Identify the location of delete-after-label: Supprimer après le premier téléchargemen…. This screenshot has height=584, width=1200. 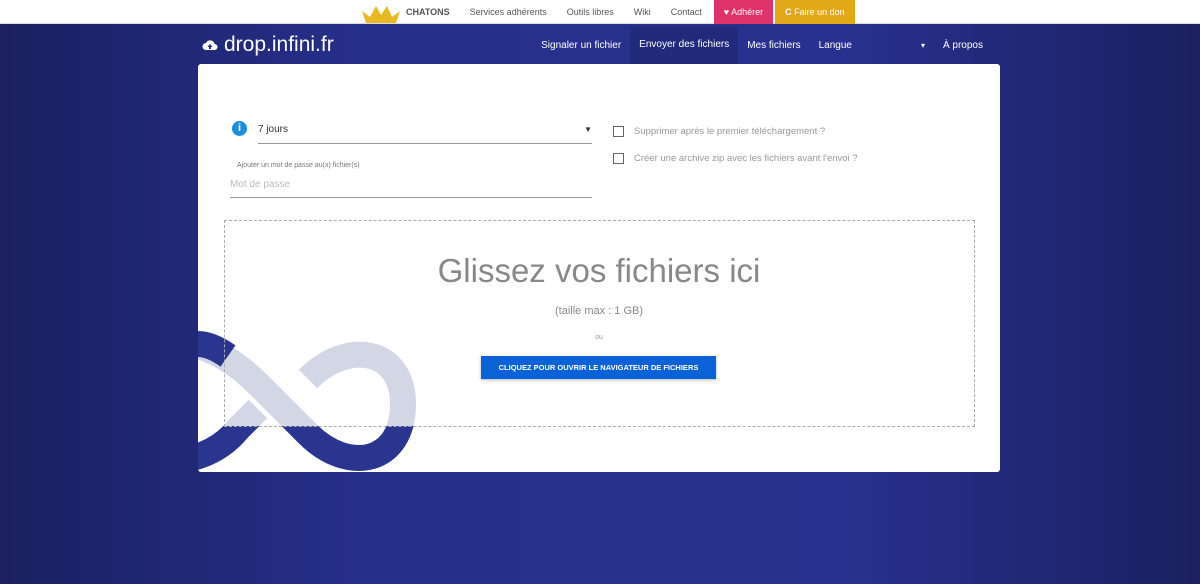
(730, 131).